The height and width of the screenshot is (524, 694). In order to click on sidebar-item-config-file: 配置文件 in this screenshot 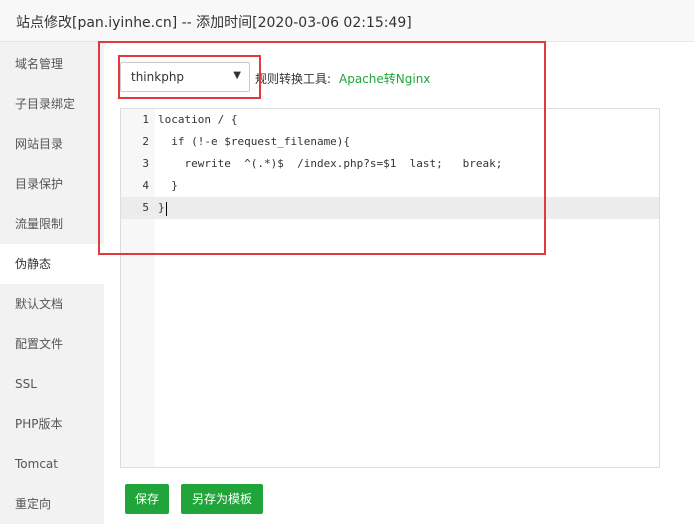, I will do `click(52, 344)`.